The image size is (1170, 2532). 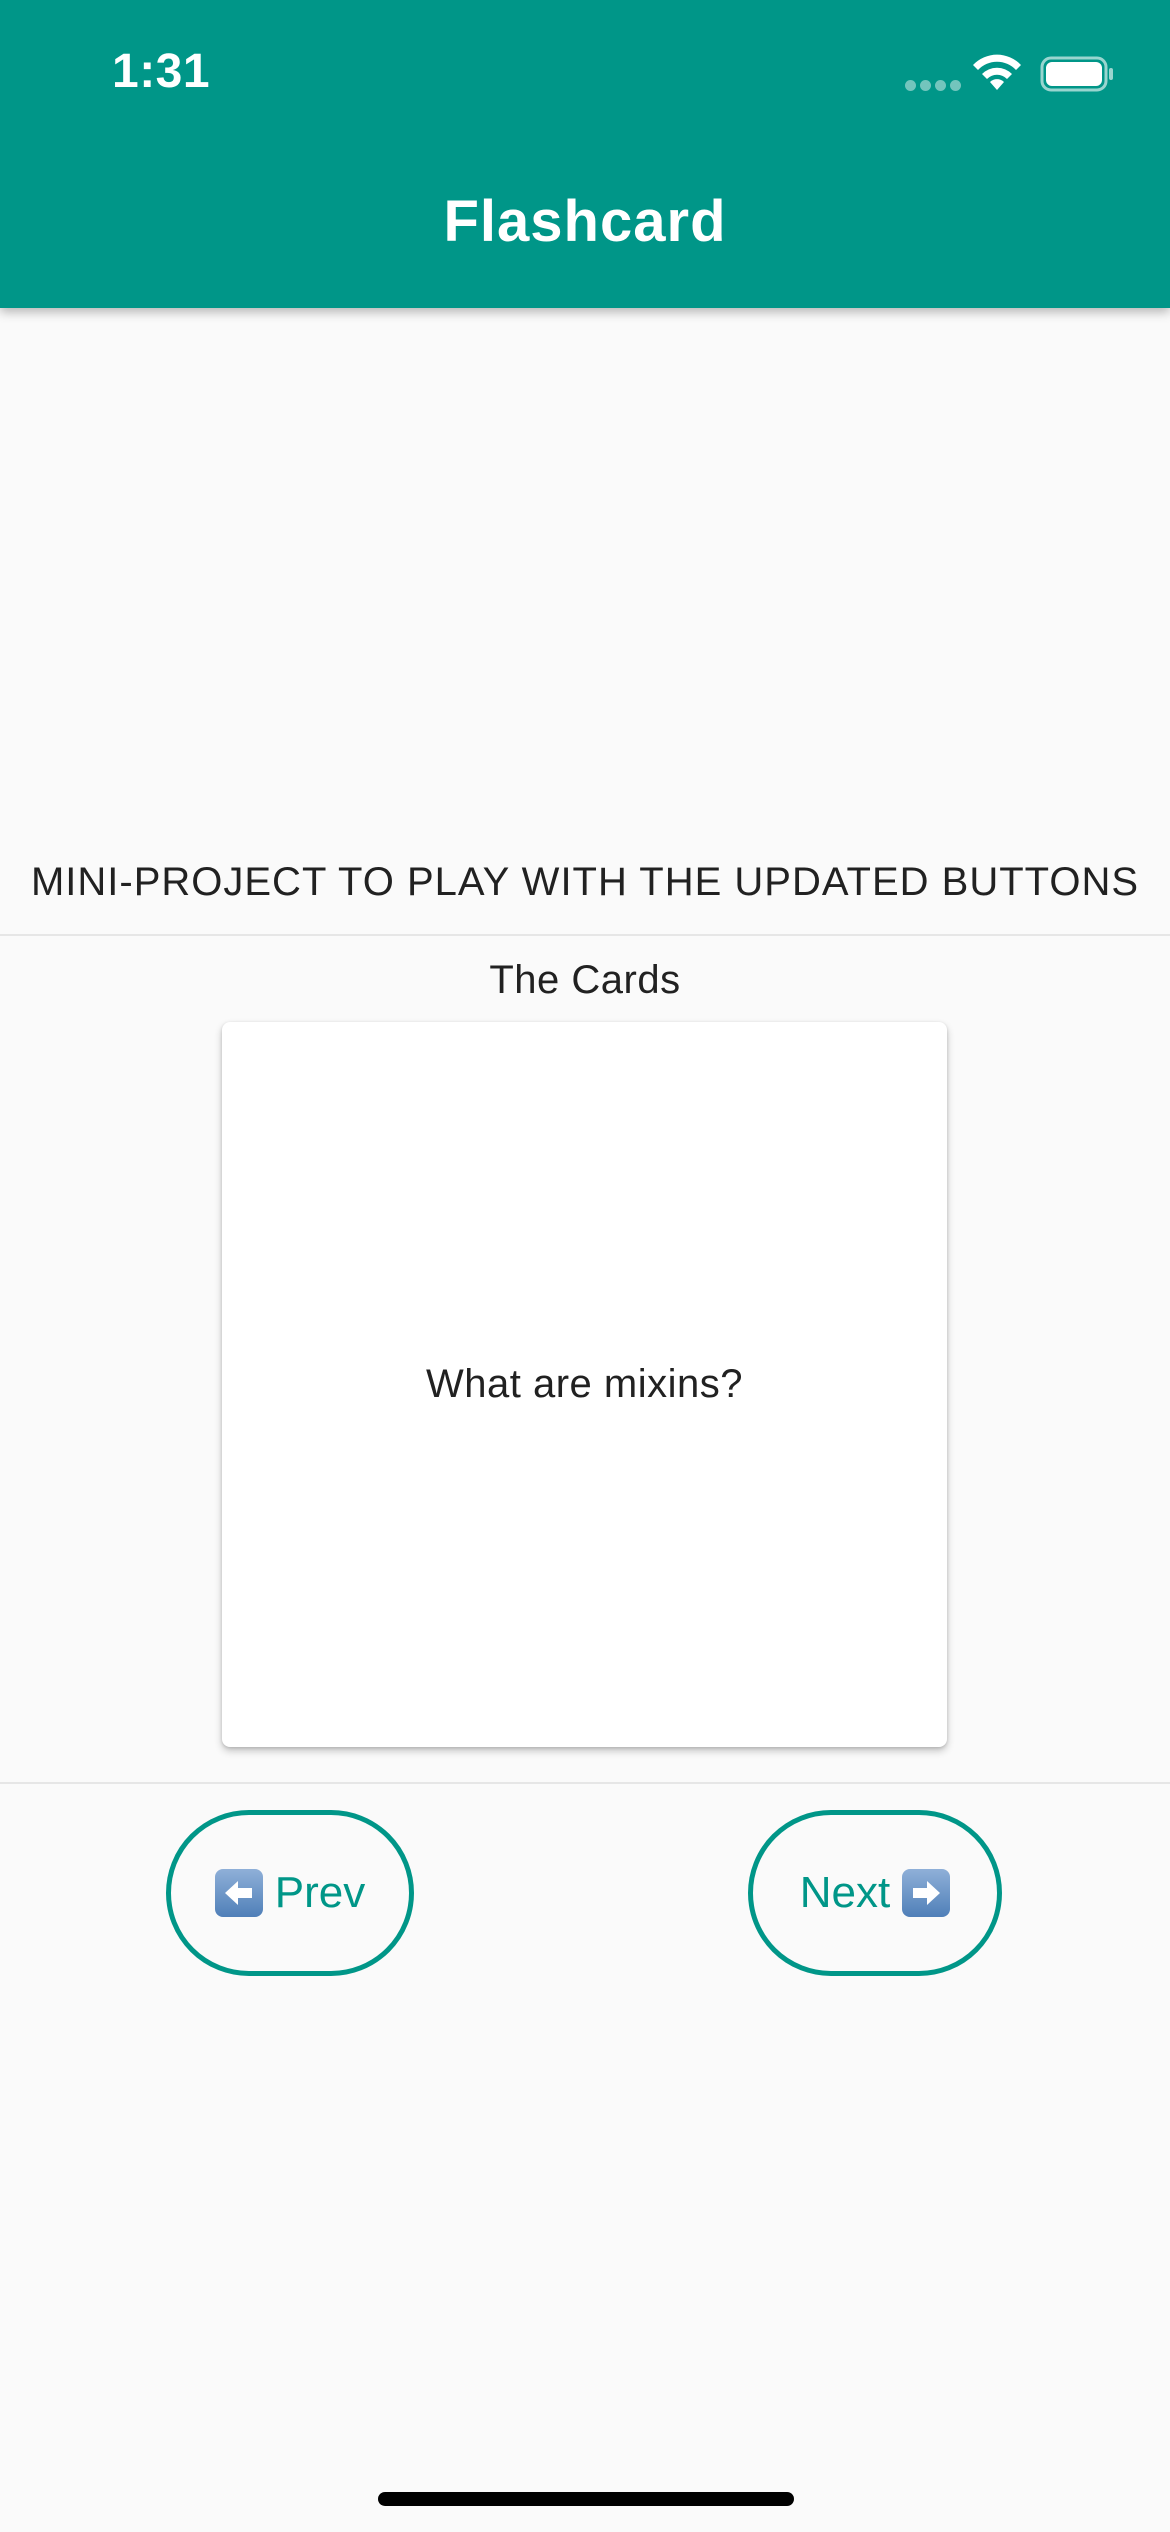 What do you see at coordinates (585, 980) in the screenshot?
I see `section-title: The Cards` at bounding box center [585, 980].